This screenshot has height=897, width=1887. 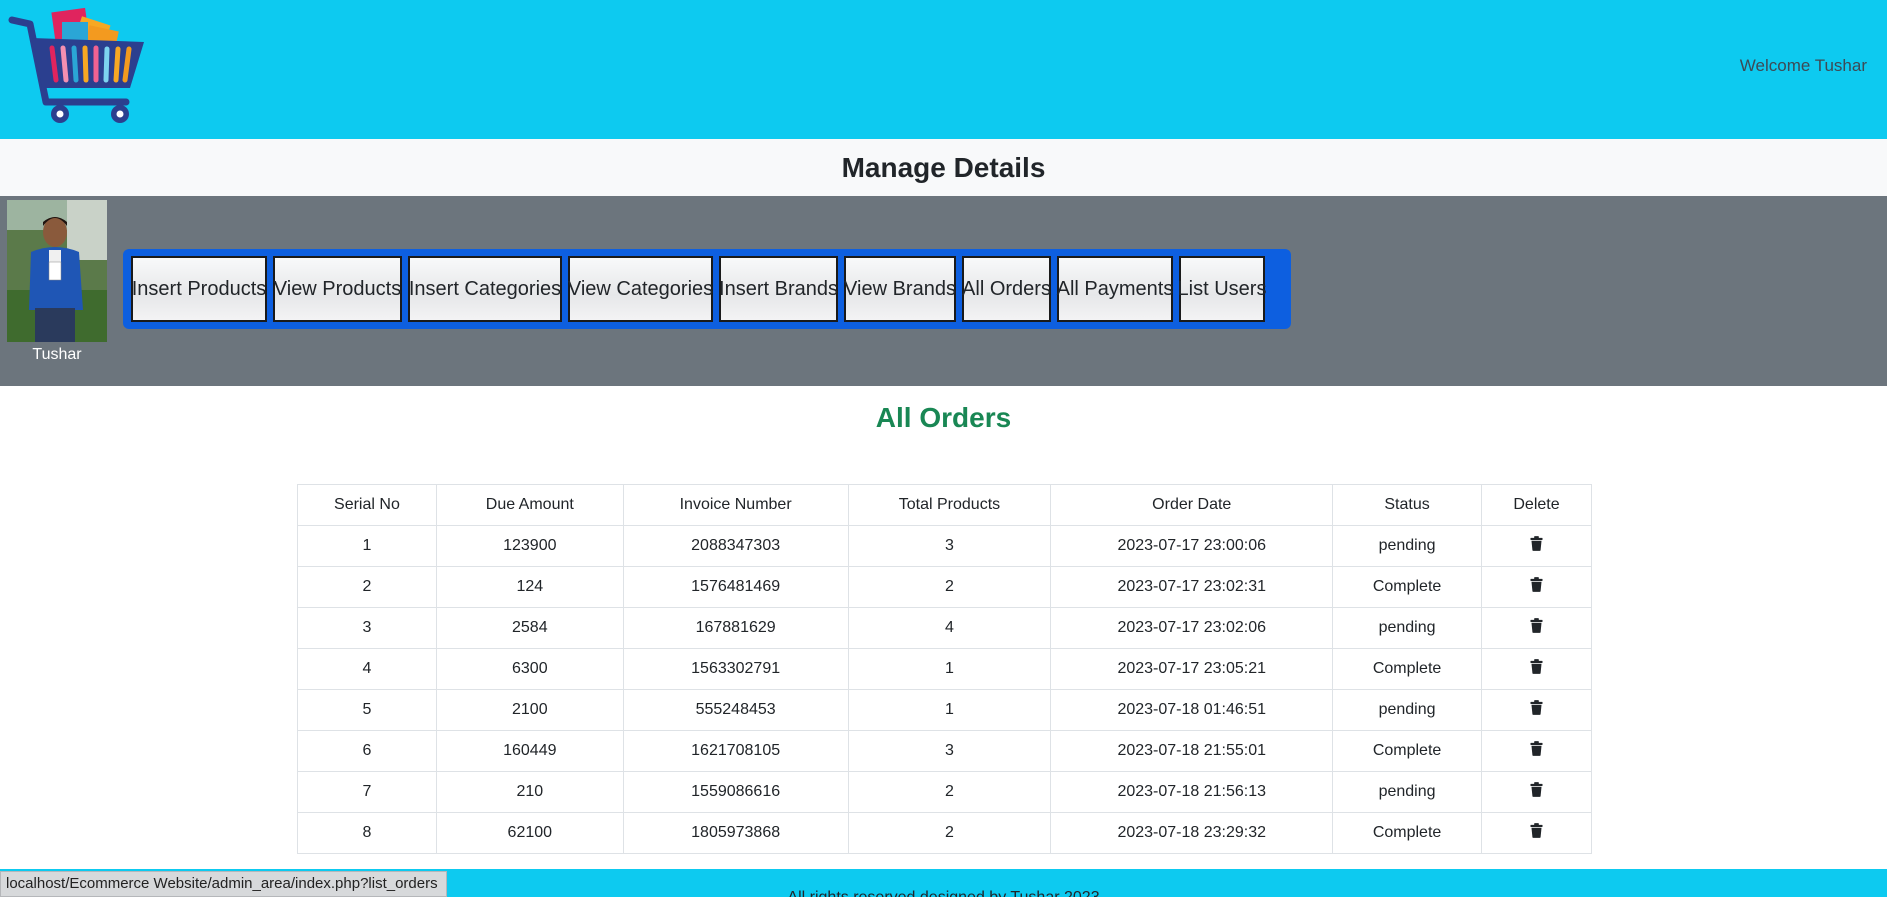 I want to click on cell-date: 2023-07-17 23:02:31, so click(x=1192, y=587).